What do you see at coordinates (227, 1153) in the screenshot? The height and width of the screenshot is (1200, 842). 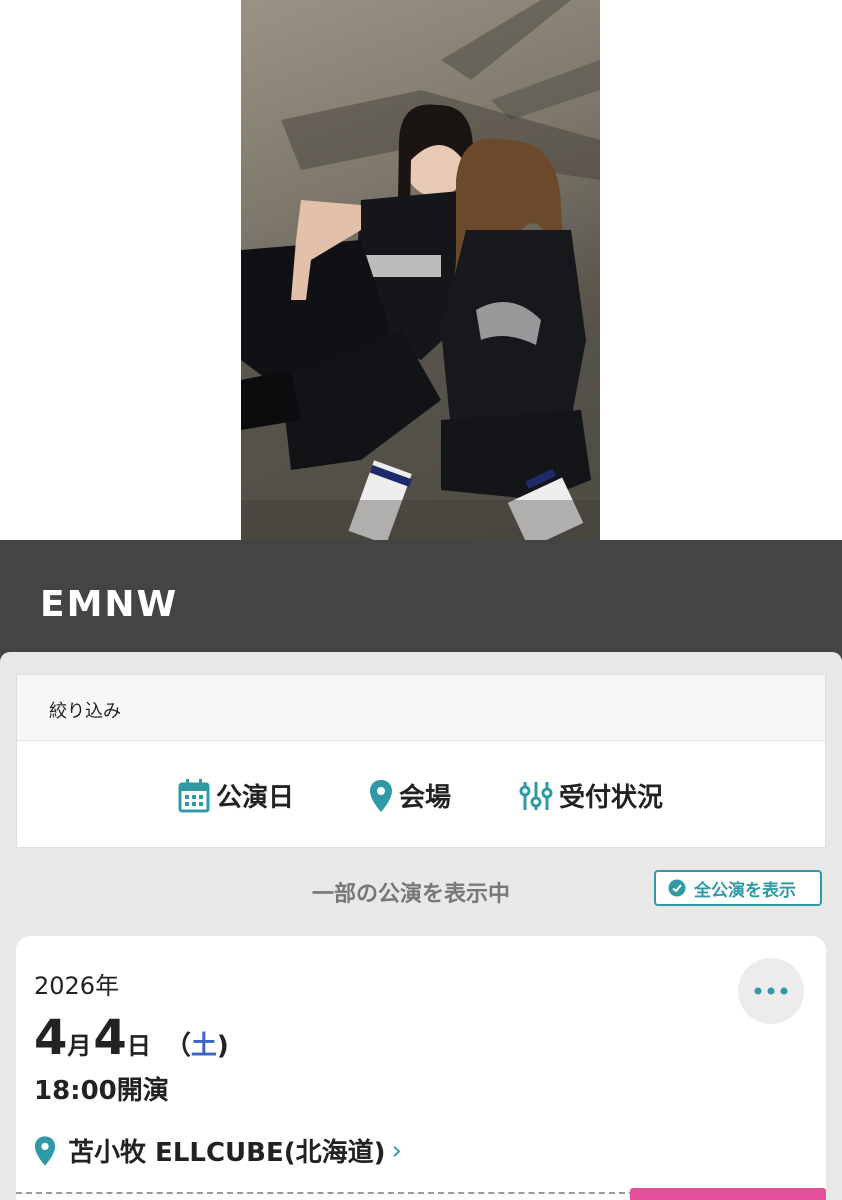 I see `event-venue: 苫小牧 ELLCUBE(北海道)` at bounding box center [227, 1153].